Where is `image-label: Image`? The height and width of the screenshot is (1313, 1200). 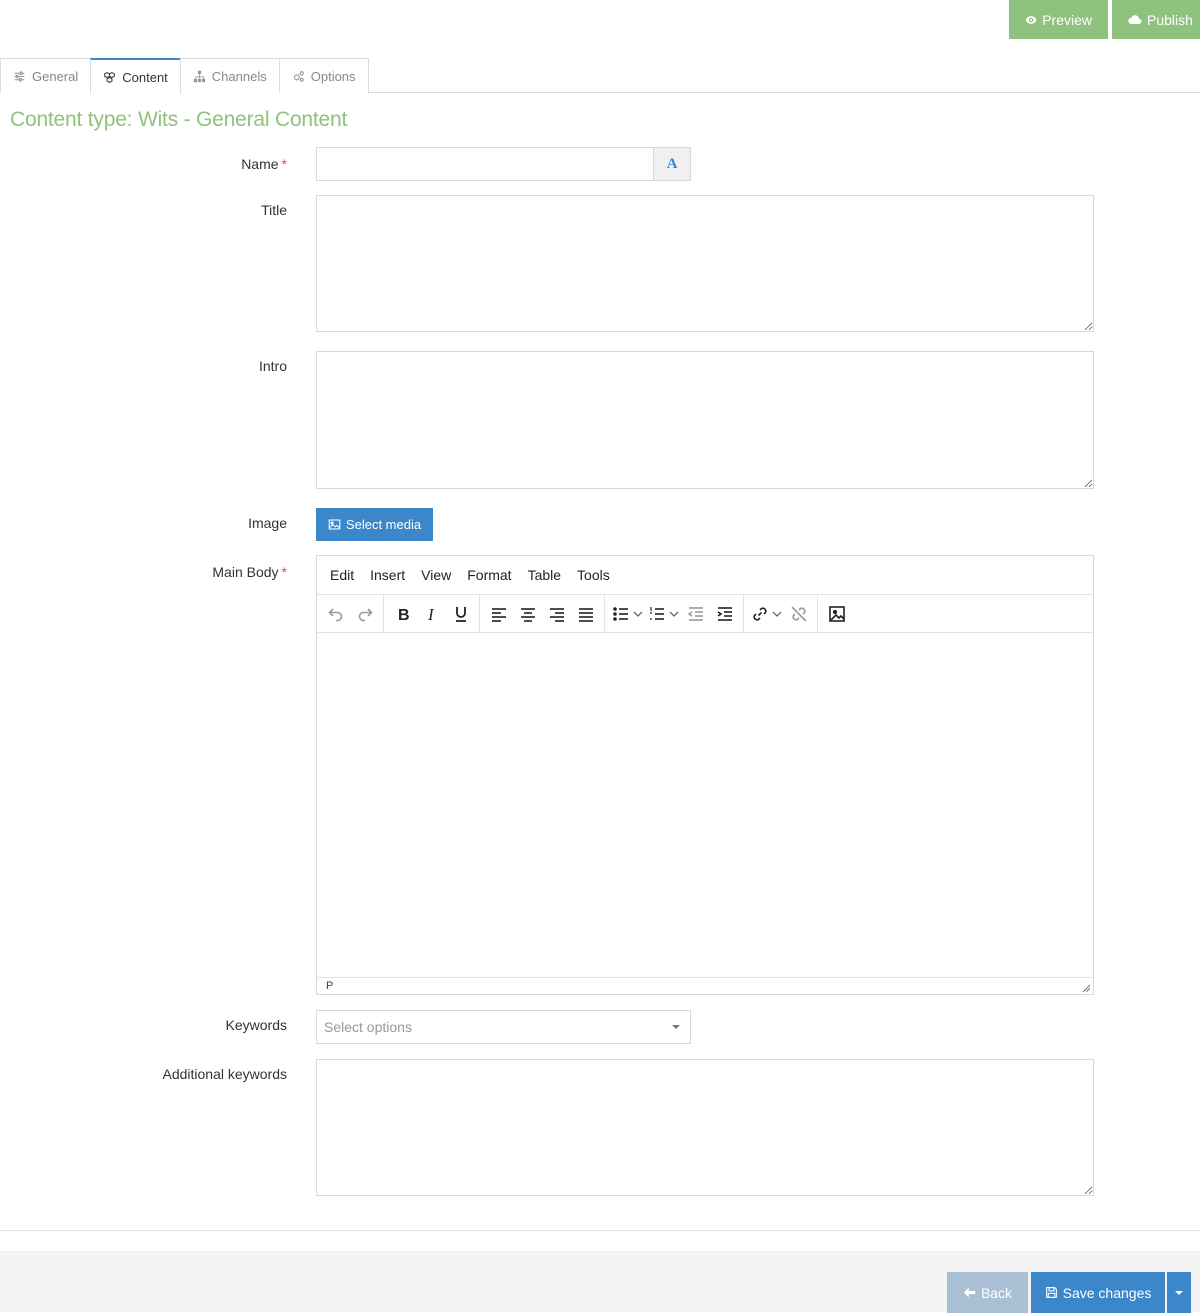
image-label: Image is located at coordinates (267, 523).